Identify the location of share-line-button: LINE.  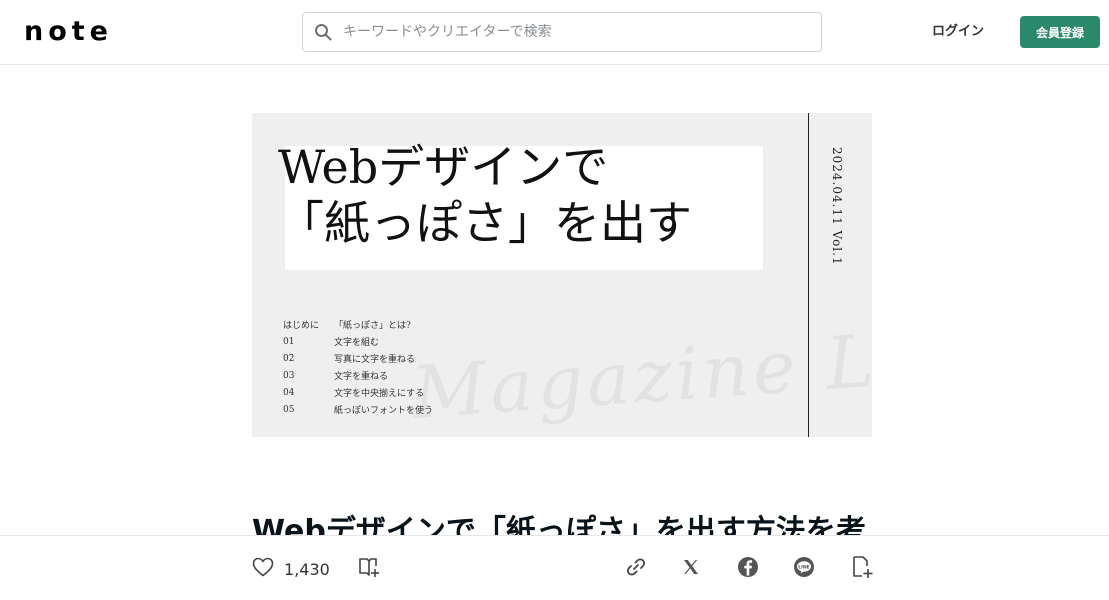
(804, 569).